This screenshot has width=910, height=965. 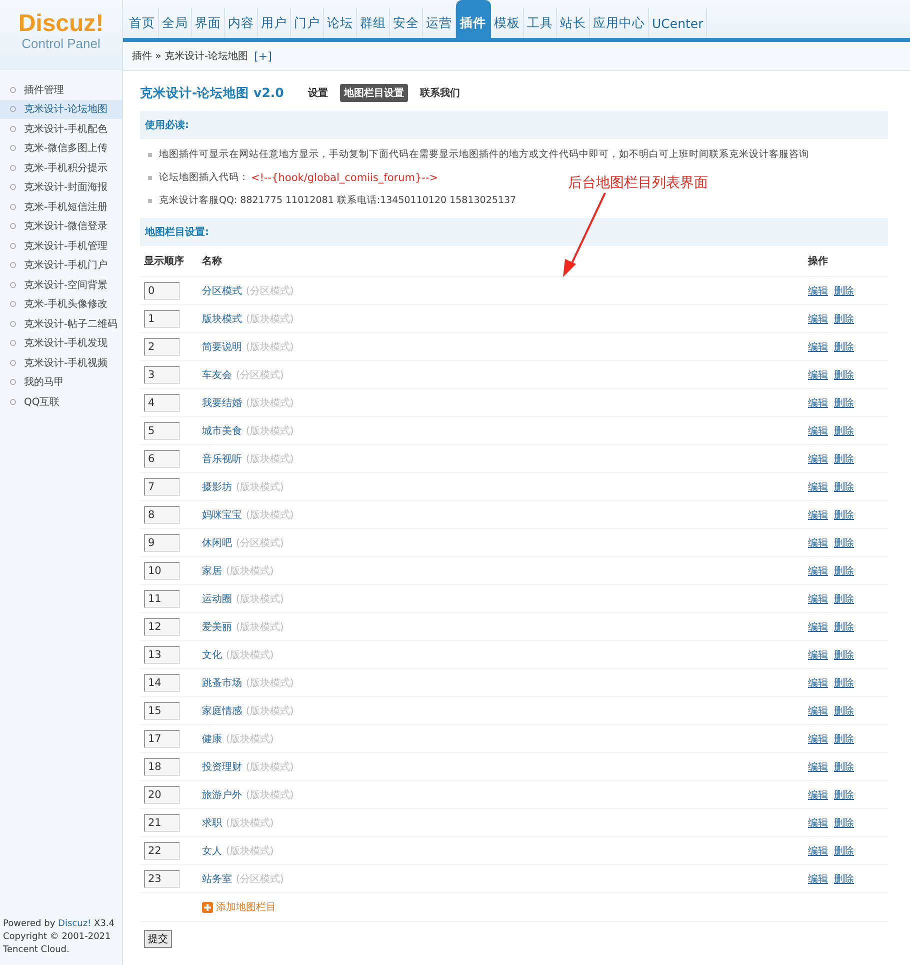 What do you see at coordinates (61, 206) in the screenshot?
I see `sidebar-item: 克米-手机短信注册` at bounding box center [61, 206].